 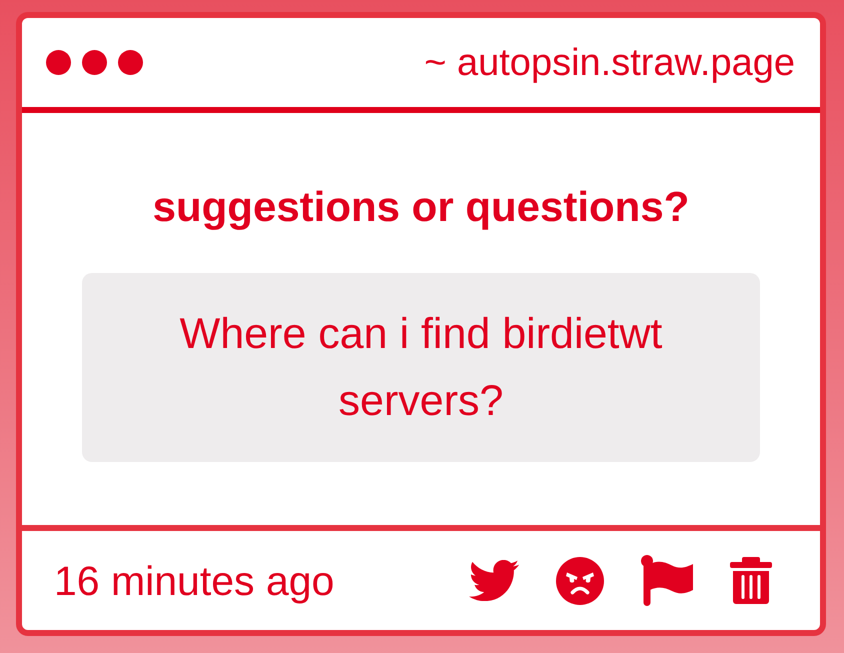 I want to click on flag-icon, so click(x=667, y=580).